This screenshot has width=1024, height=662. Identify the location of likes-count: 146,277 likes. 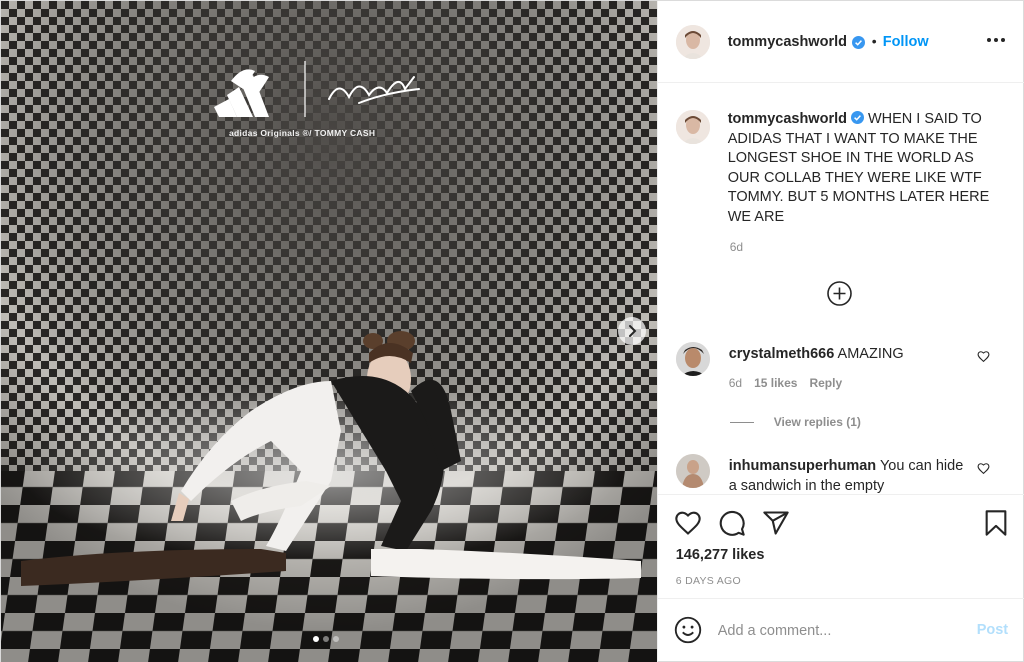
(720, 555).